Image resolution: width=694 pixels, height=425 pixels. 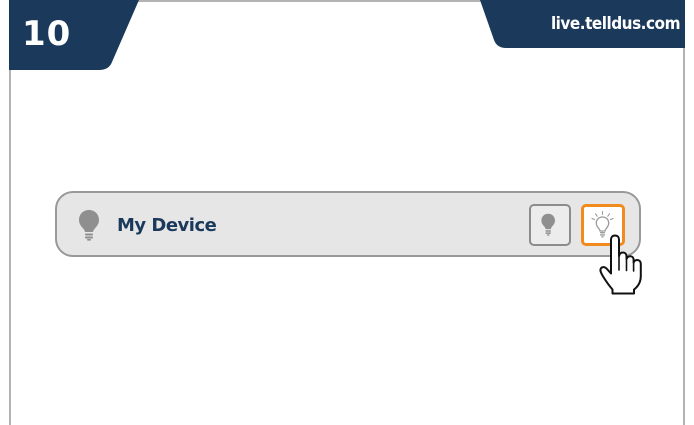 I want to click on step-number: 10, so click(x=47, y=34).